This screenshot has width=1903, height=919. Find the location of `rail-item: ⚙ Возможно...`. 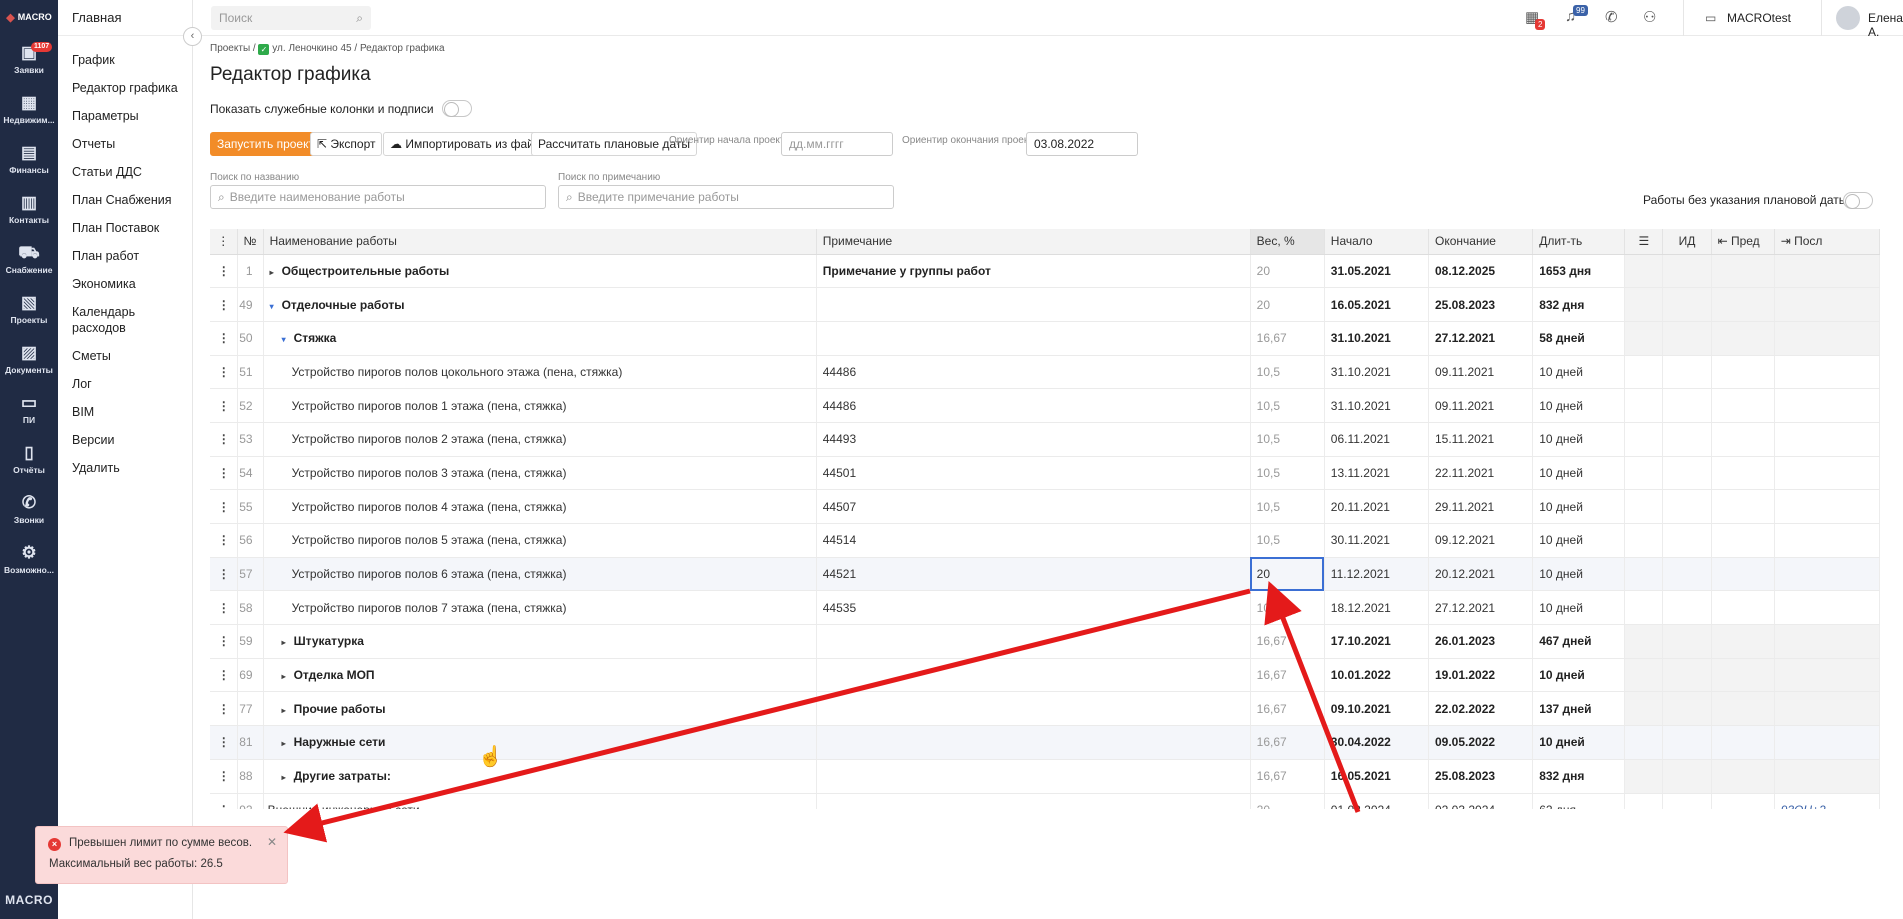

rail-item: ⚙ Возможно... is located at coordinates (29, 559).